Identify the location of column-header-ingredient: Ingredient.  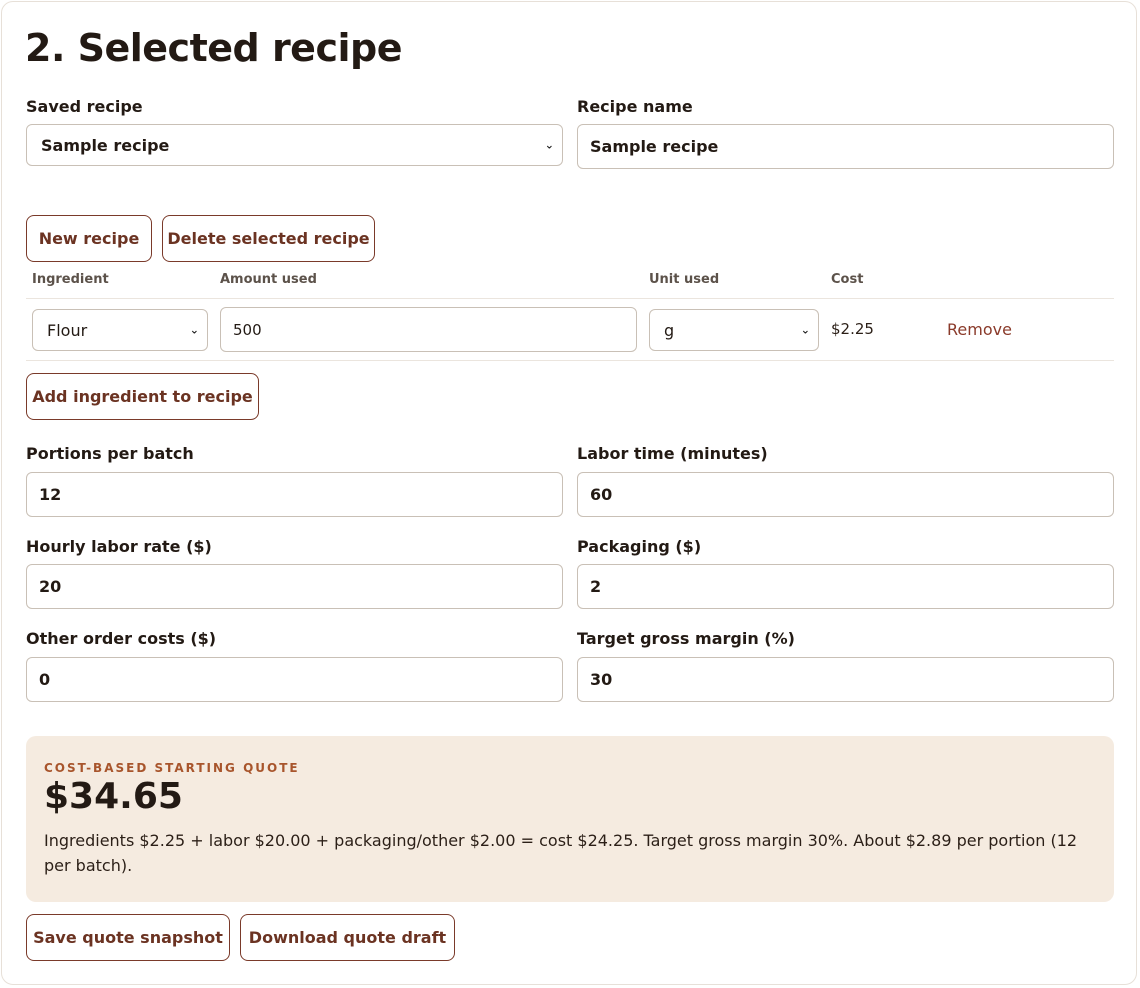
(70, 279).